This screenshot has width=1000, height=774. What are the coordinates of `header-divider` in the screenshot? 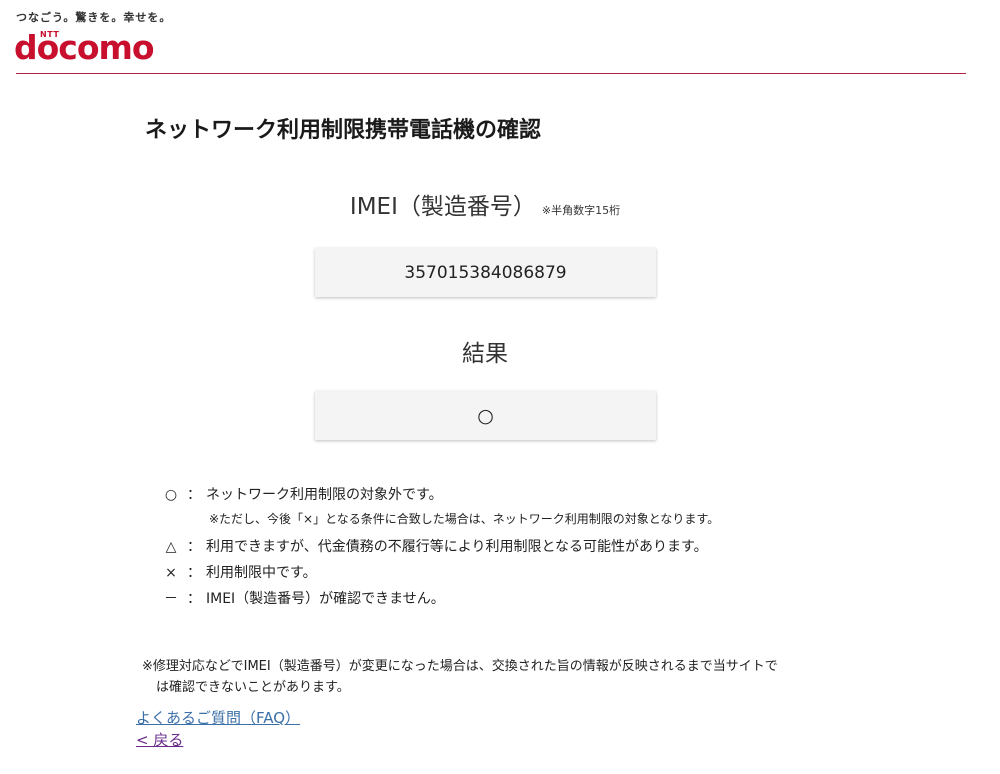 It's located at (491, 73).